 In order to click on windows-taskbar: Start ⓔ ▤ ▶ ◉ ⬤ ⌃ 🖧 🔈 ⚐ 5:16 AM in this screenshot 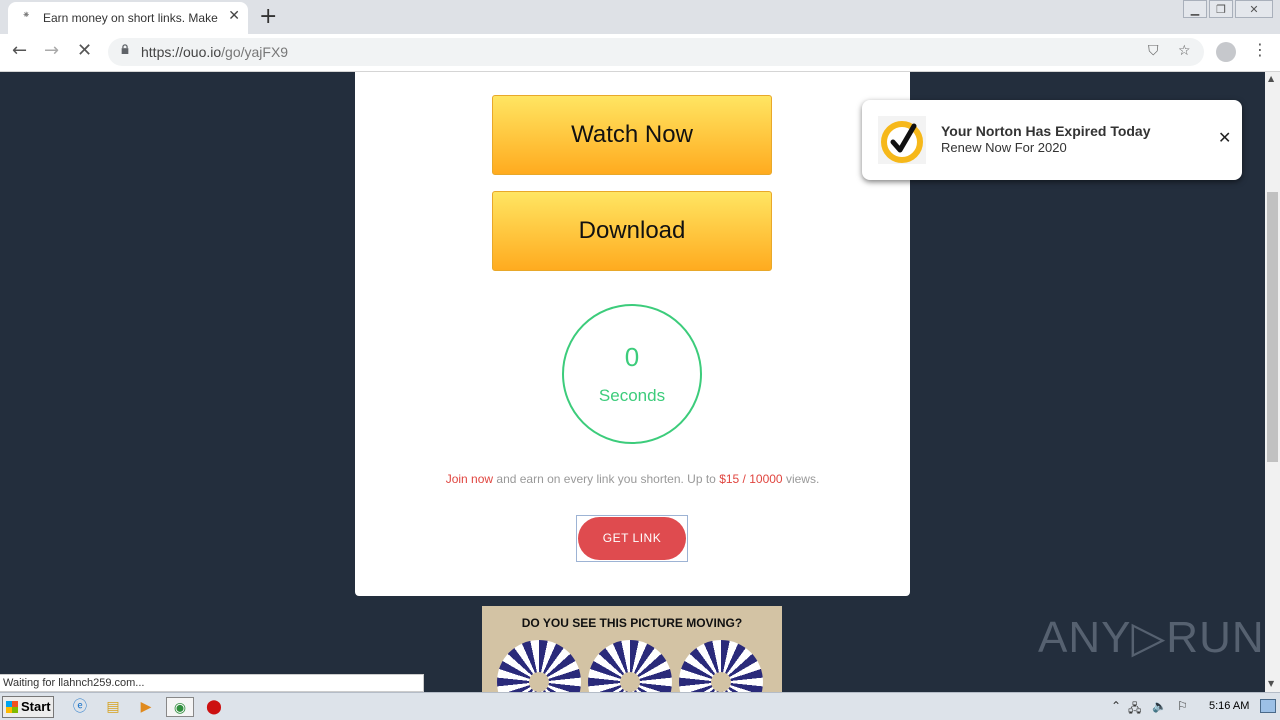, I will do `click(640, 706)`.